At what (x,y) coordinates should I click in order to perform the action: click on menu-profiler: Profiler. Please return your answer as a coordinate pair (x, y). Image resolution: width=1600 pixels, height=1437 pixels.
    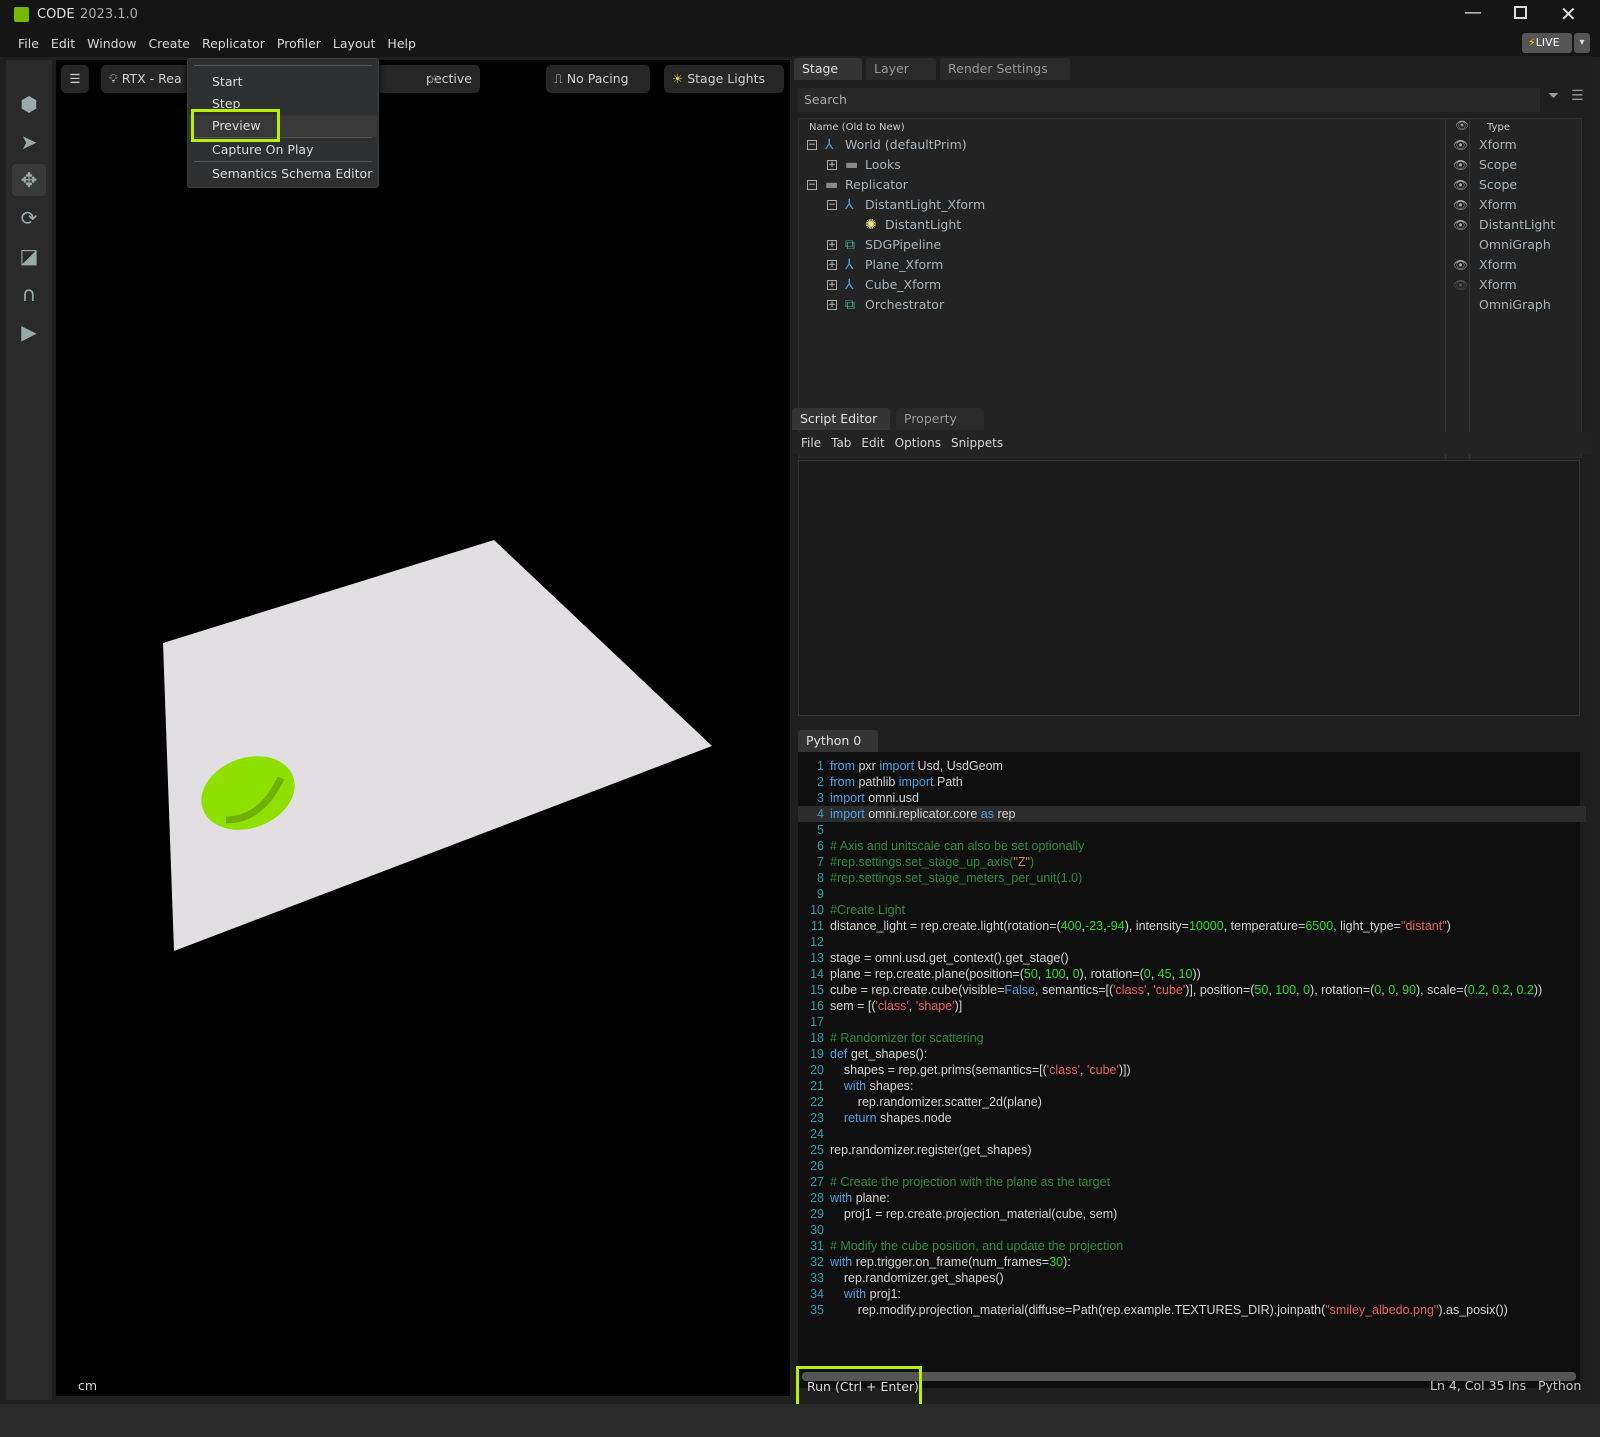
    Looking at the image, I should click on (299, 43).